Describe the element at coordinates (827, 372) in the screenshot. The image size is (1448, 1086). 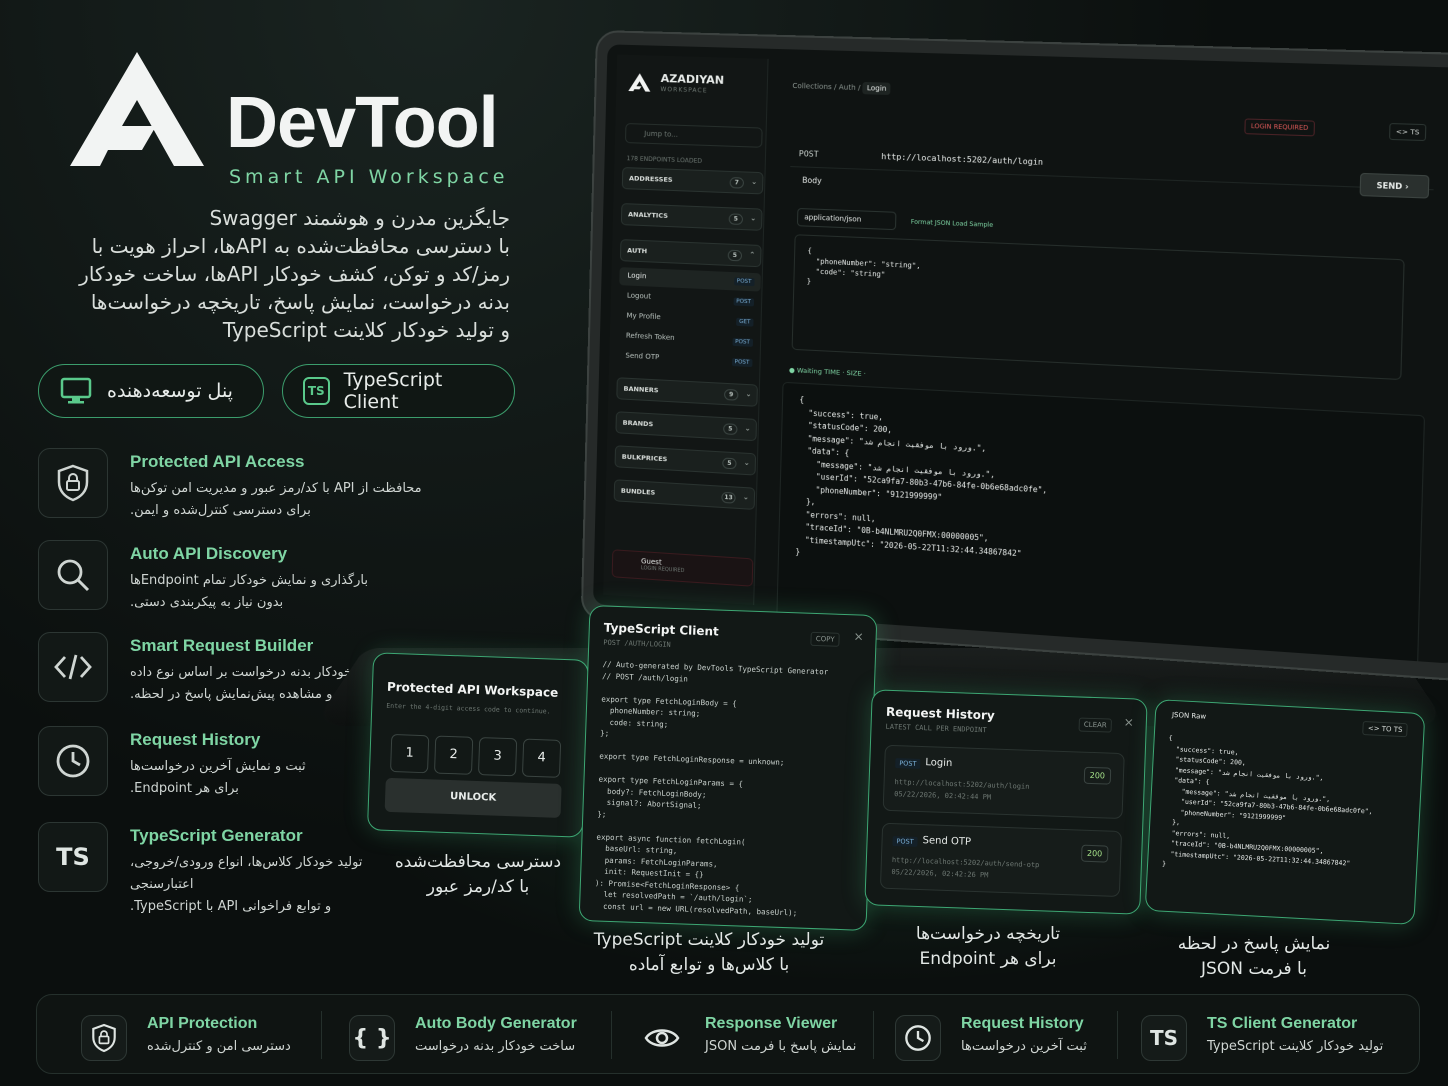
I see `status-indicator: ● Waiting TIME · SIZE ·` at that location.